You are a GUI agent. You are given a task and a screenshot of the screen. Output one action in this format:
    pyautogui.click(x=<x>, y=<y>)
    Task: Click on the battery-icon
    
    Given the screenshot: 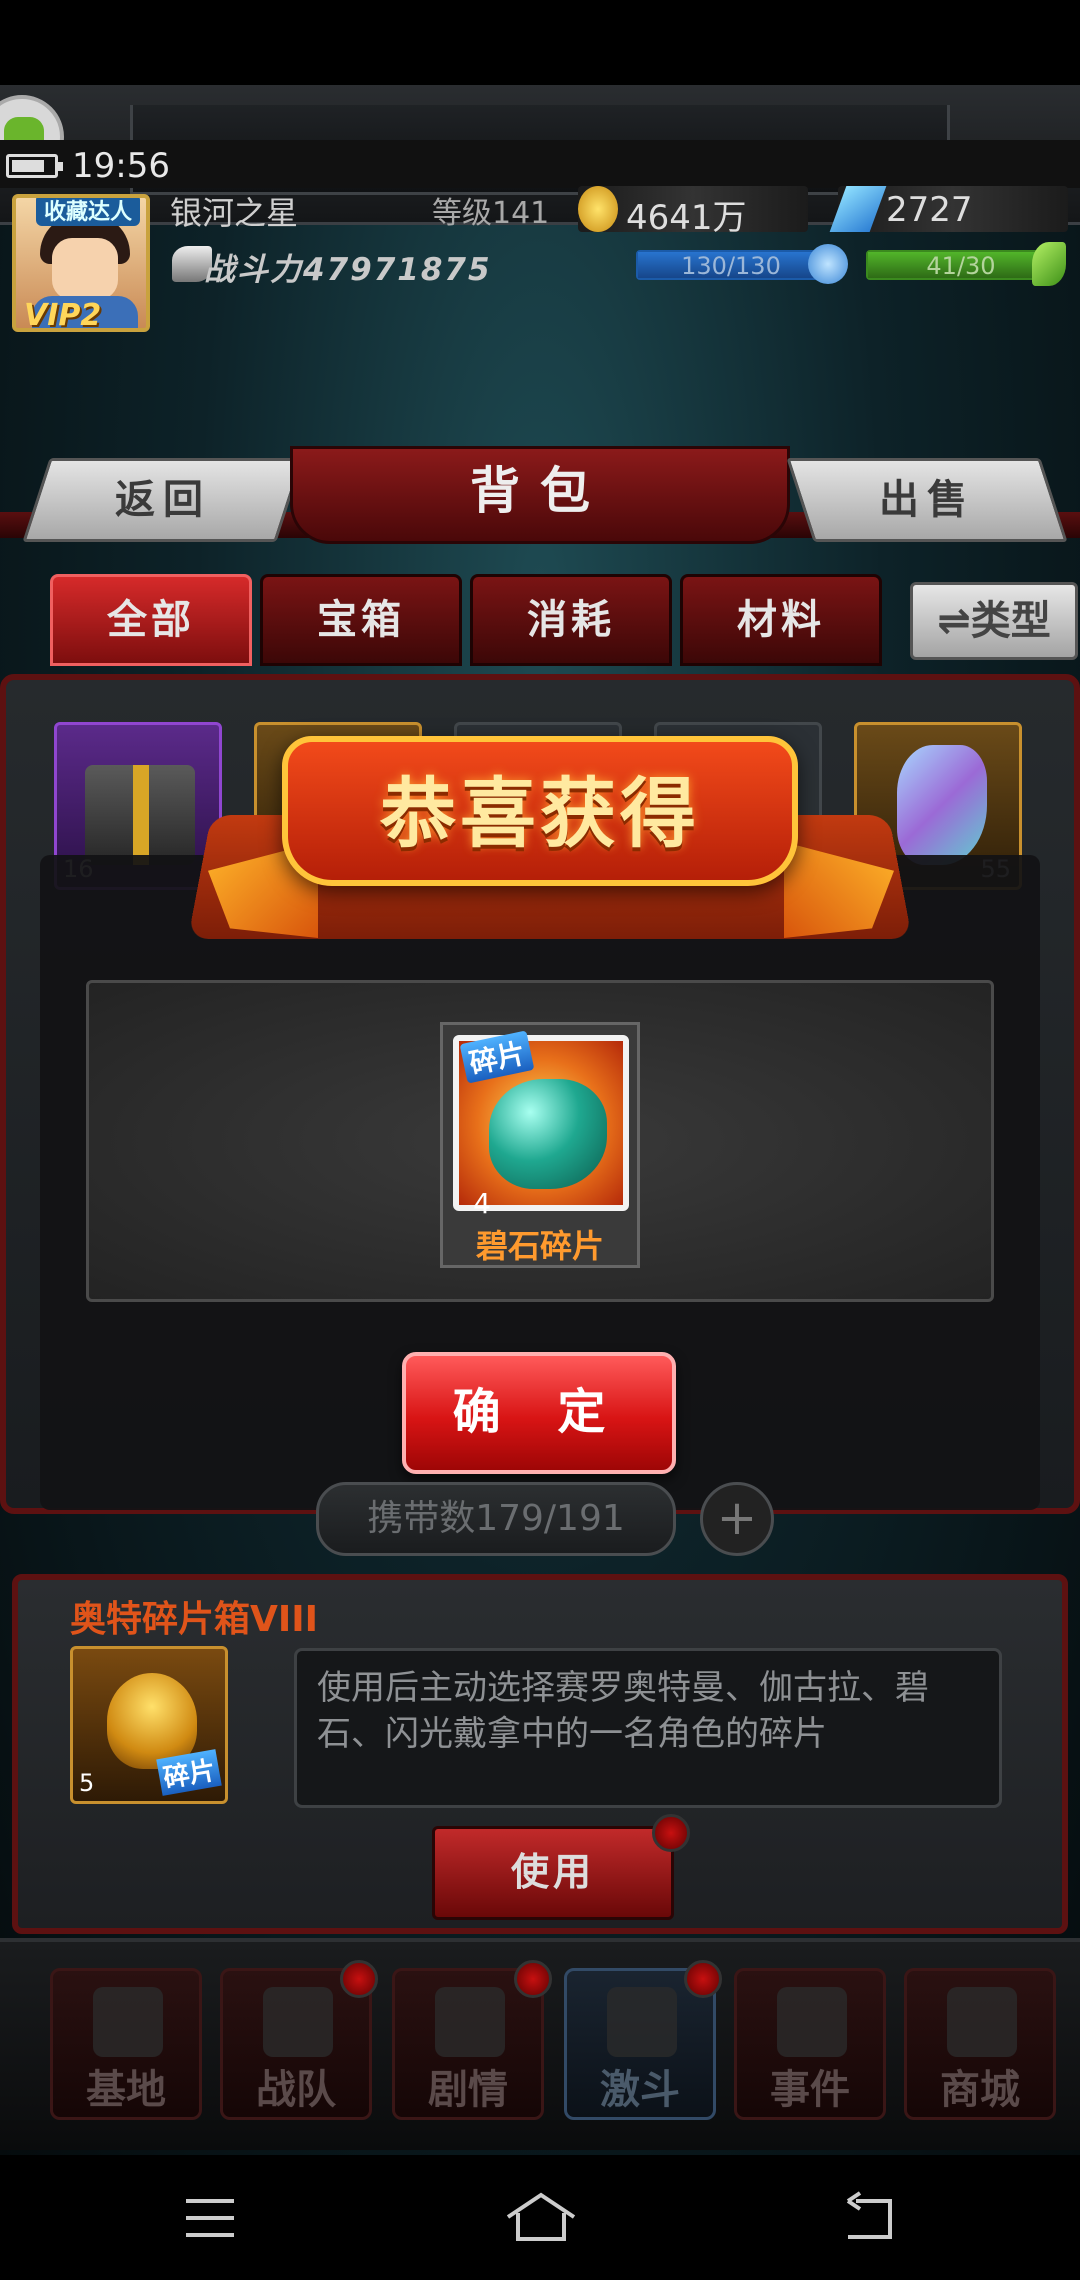 What is the action you would take?
    pyautogui.click(x=34, y=166)
    